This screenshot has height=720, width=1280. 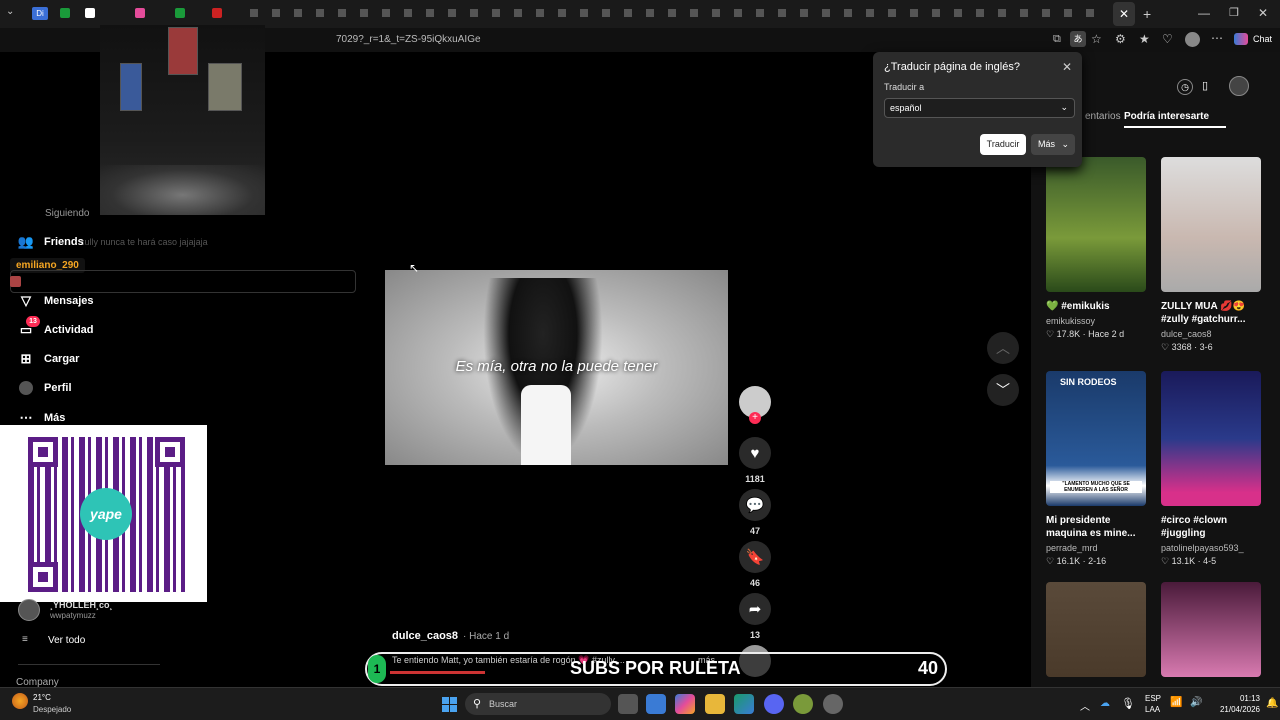 I want to click on notifications-icon: 🔔, so click(x=1272, y=703).